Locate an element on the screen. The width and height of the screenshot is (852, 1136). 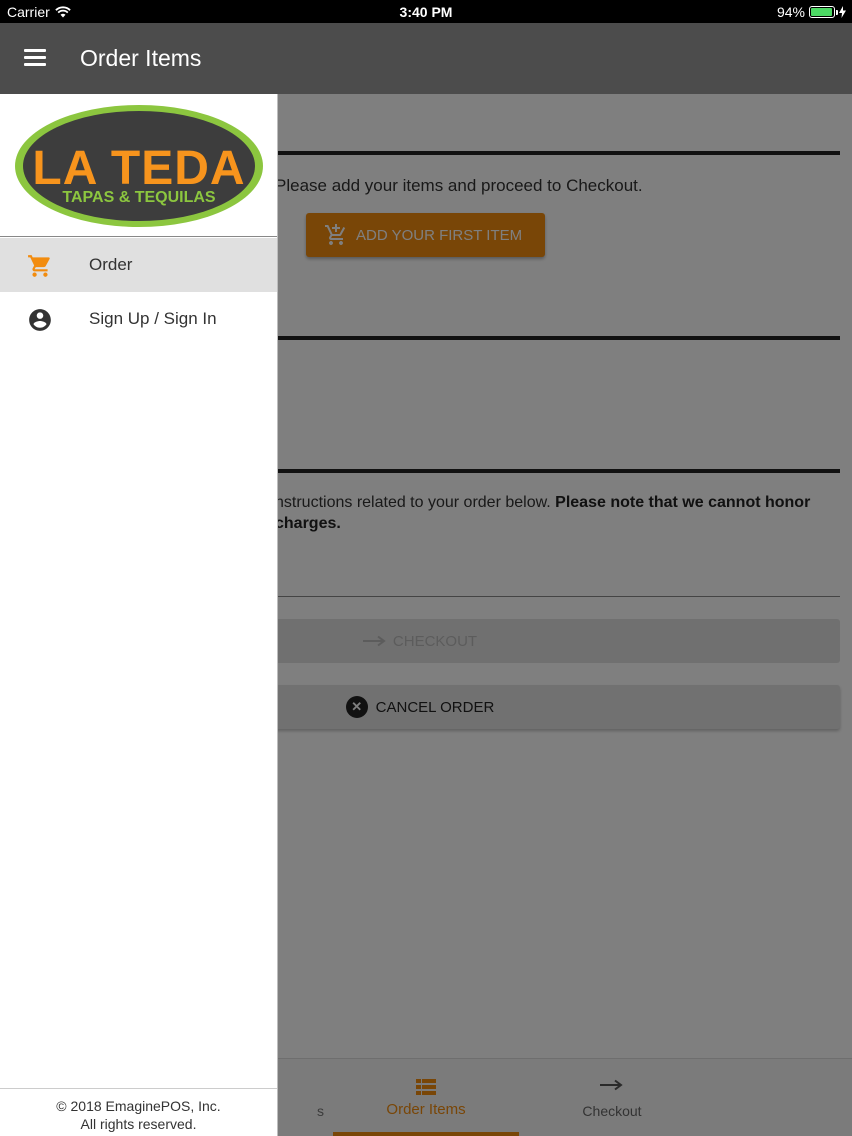
status-bar: Carrier 3:40 PM 94% is located at coordinates (426, 11).